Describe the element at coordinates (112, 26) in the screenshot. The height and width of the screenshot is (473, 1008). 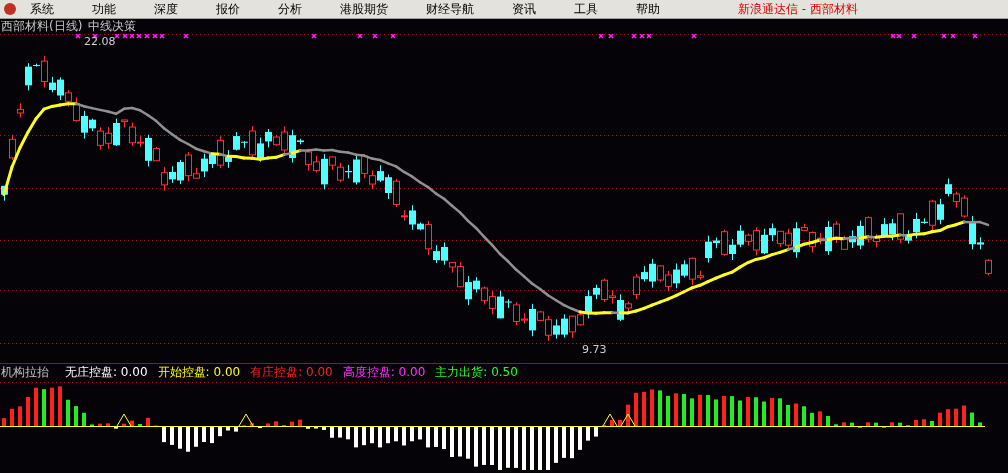
I see `indicator-name: 中线决策` at that location.